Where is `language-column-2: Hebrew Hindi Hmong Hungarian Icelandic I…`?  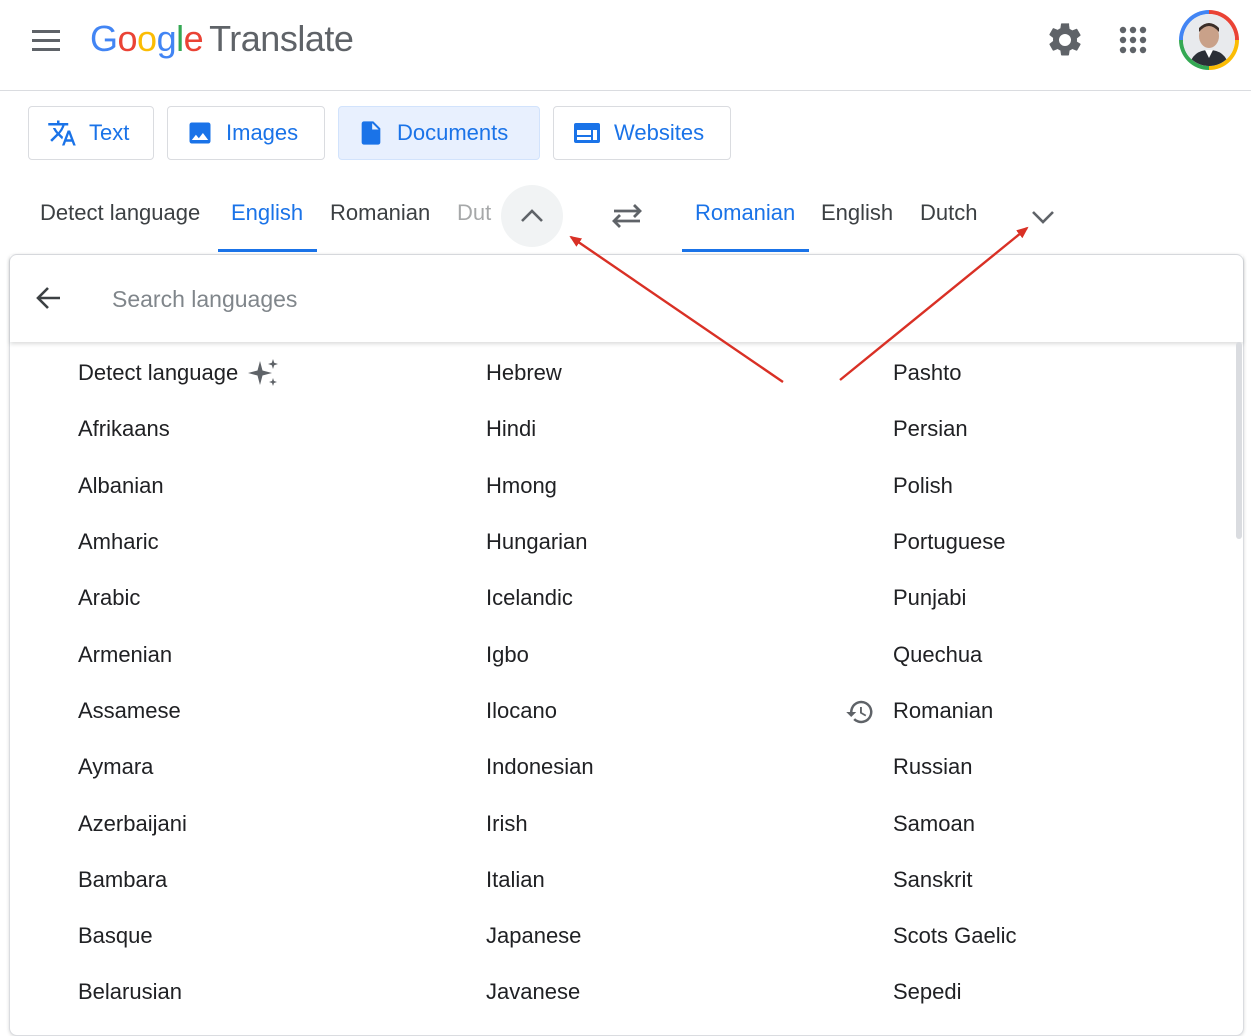 language-column-2: Hebrew Hindi Hmong Hungarian Icelandic I… is located at coordinates (540, 683).